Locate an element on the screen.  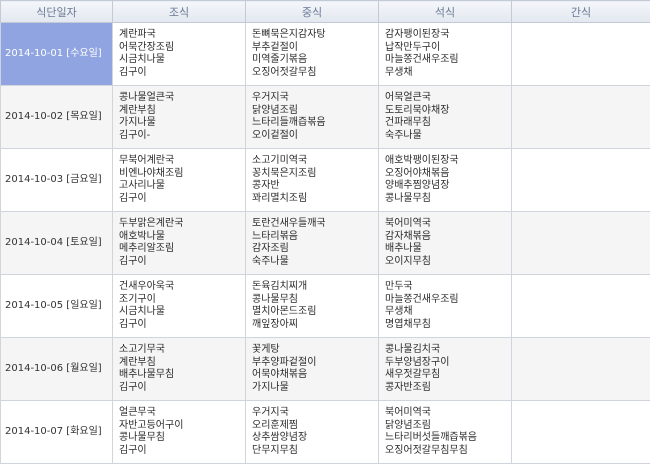
menu-item: 미역줄기볶음 is located at coordinates (315, 60).